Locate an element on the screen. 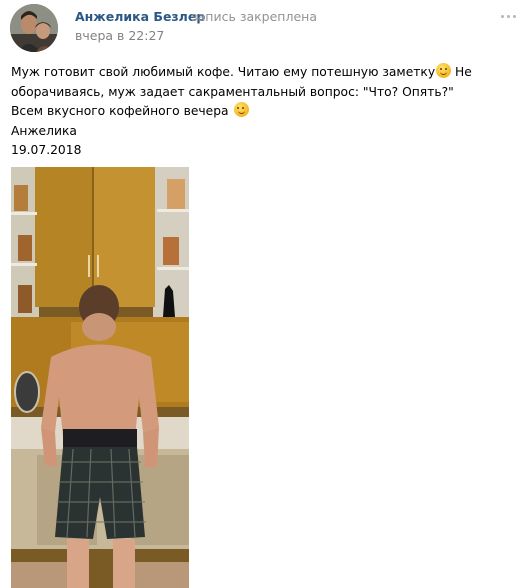 This screenshot has width=529, height=588. author-avatar is located at coordinates (34, 28).